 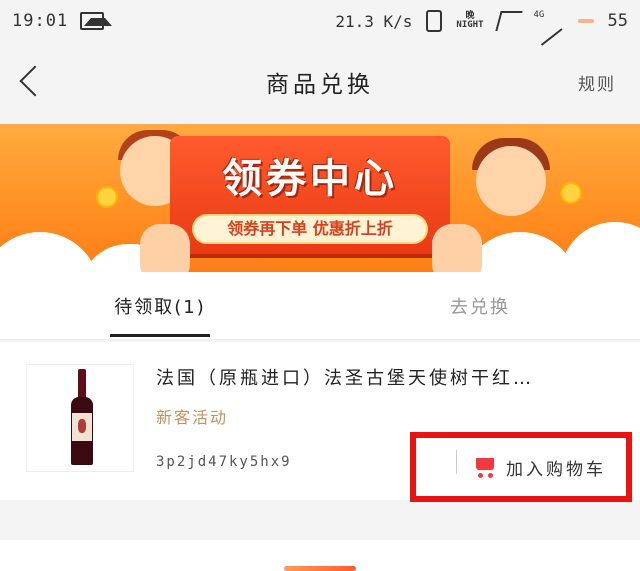 What do you see at coordinates (398, 21) in the screenshot?
I see `network-speed-unit: K/s` at bounding box center [398, 21].